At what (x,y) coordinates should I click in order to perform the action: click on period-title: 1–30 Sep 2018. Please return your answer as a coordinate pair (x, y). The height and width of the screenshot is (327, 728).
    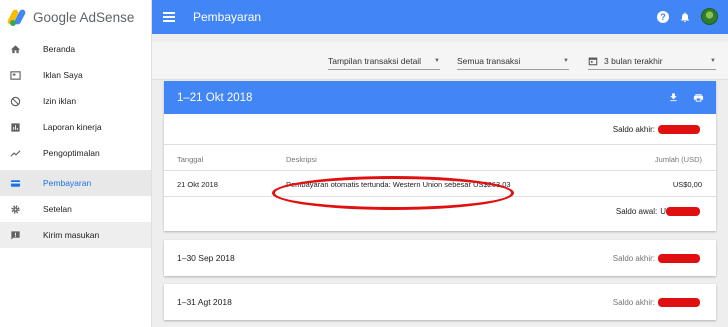
    Looking at the image, I should click on (206, 258).